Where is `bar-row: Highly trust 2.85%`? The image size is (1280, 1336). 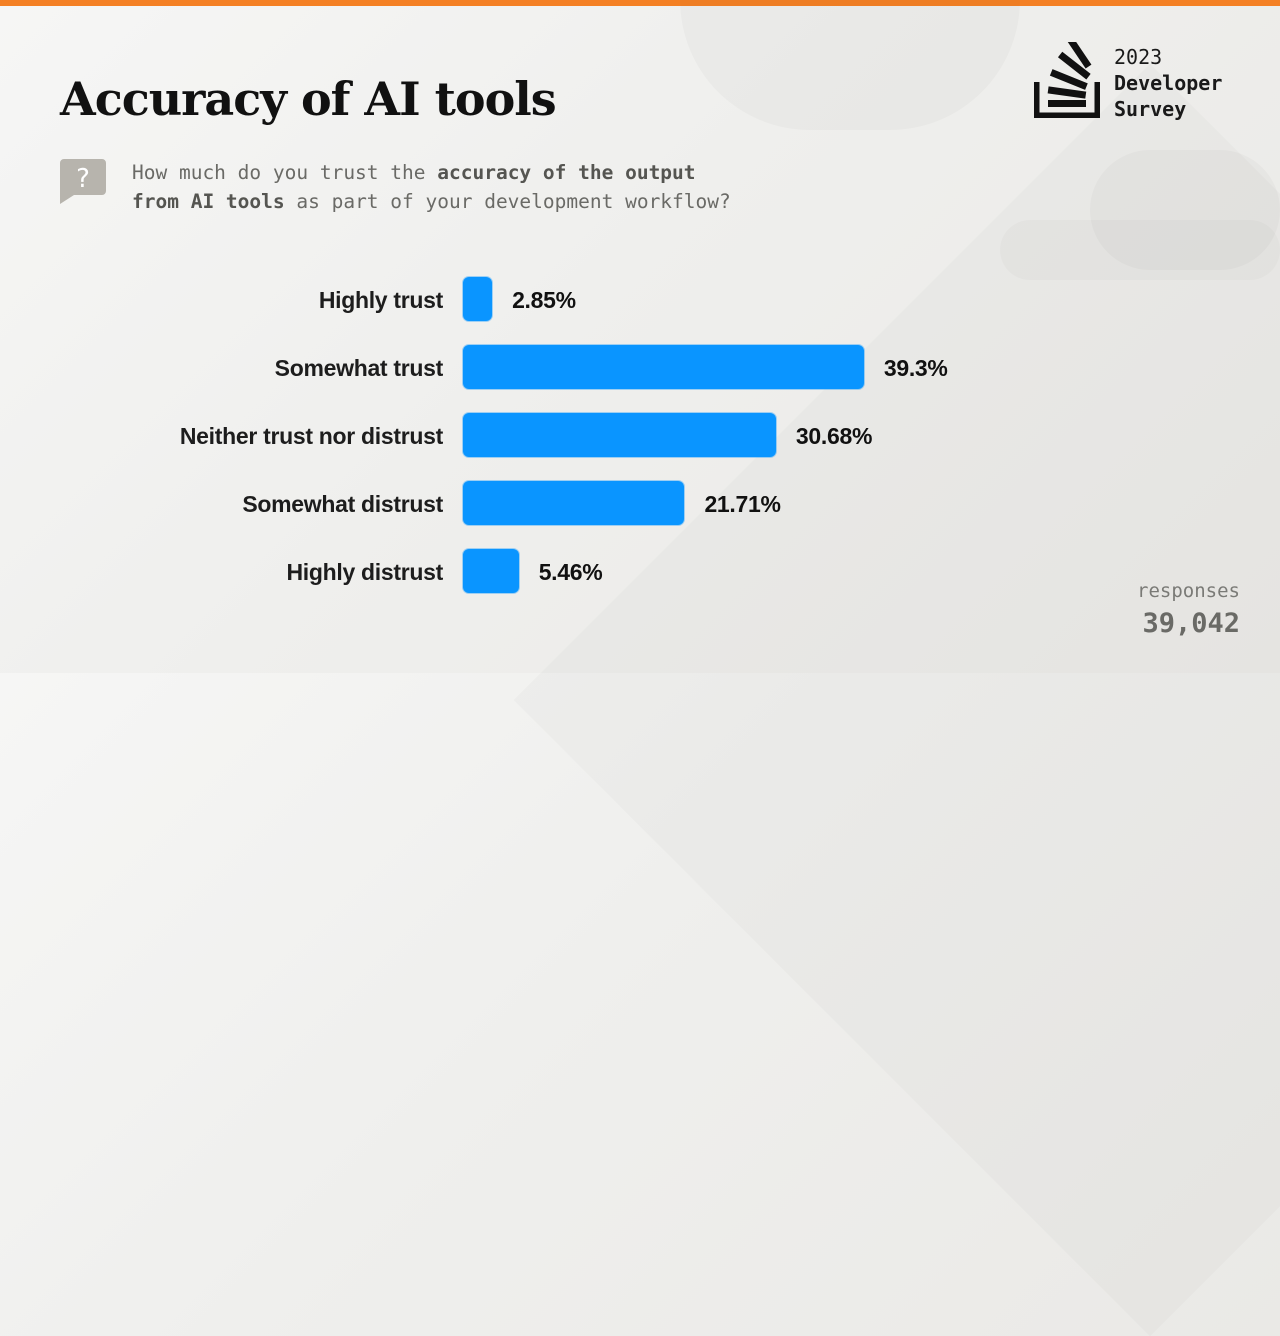
bar-row: Highly trust 2.85% is located at coordinates (550, 300).